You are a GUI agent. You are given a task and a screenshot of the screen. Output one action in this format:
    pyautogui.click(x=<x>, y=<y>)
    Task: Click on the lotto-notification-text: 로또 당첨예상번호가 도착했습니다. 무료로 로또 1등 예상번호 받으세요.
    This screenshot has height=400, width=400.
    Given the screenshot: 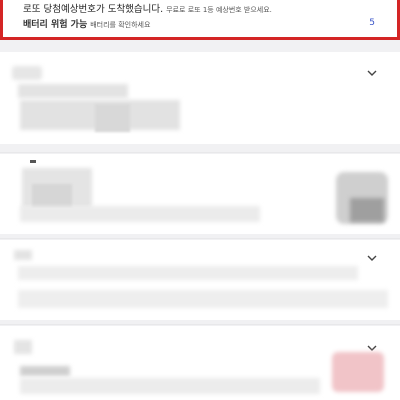 What is the action you would take?
    pyautogui.click(x=147, y=8)
    